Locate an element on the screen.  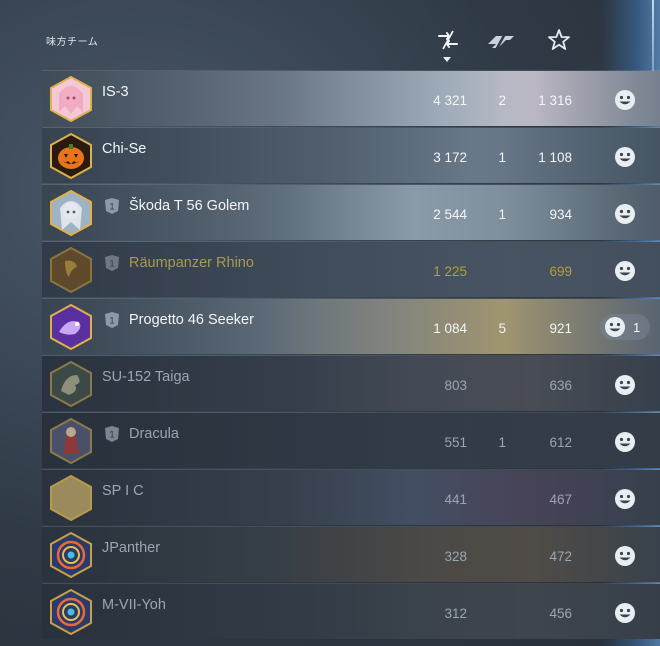
gold-emblem-avatar is located at coordinates (71, 270).